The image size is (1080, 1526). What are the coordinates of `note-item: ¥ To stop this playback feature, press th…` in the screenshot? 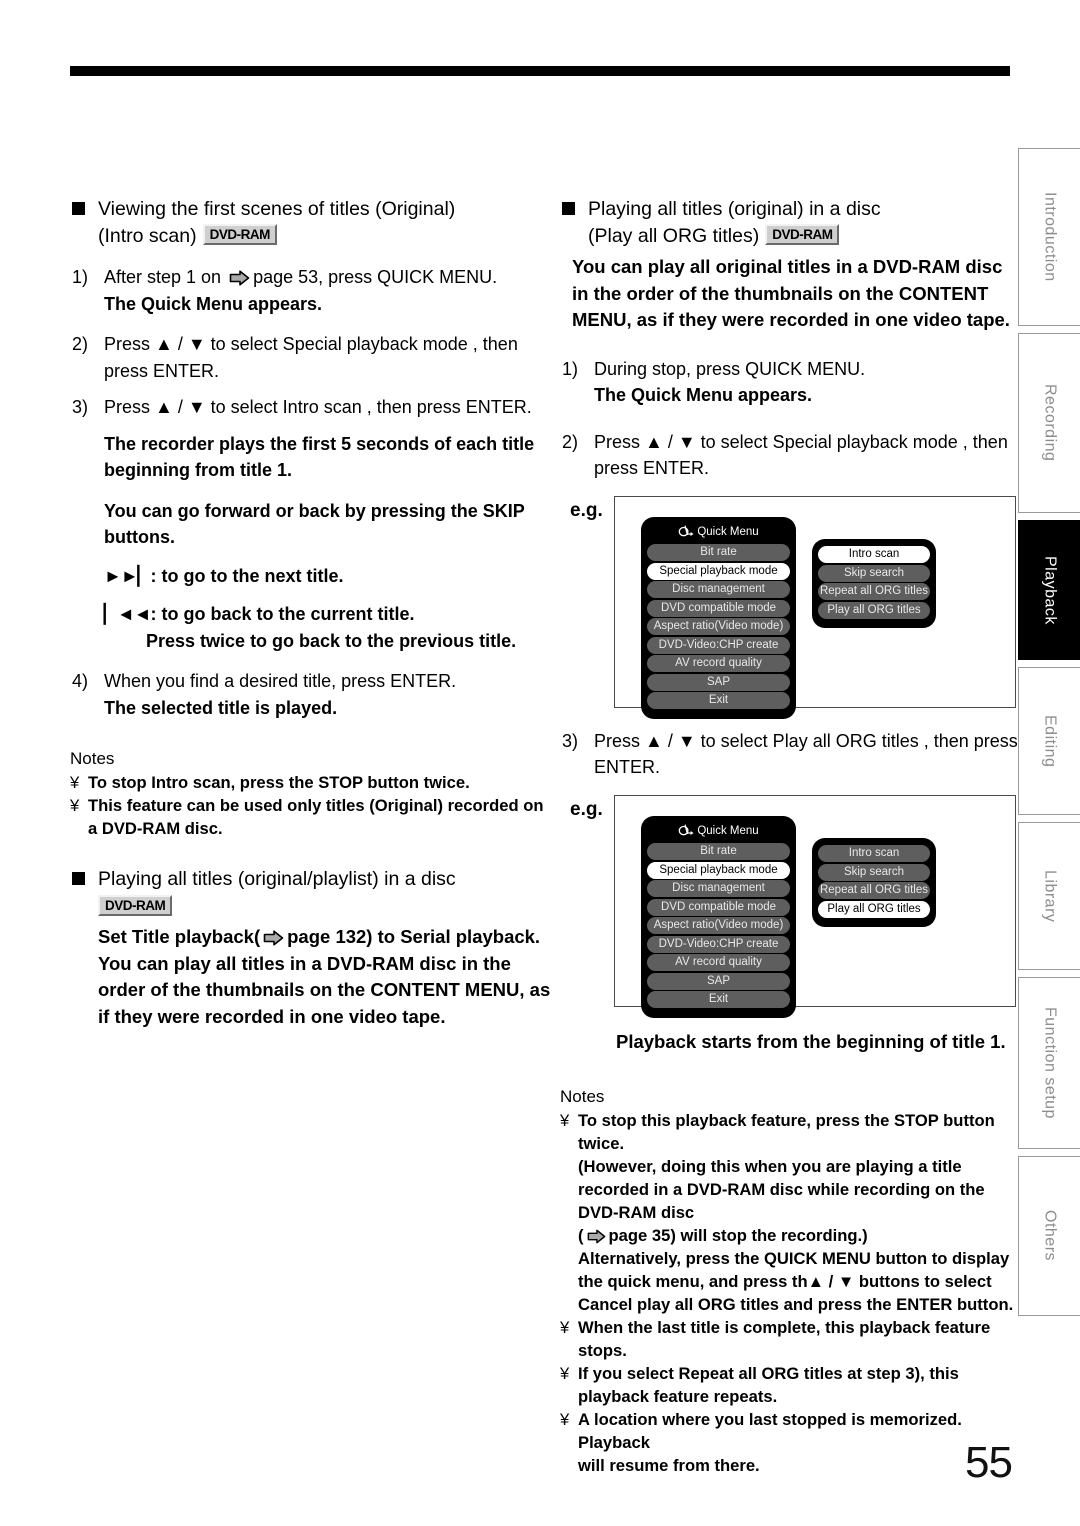 It's located at (791, 1212).